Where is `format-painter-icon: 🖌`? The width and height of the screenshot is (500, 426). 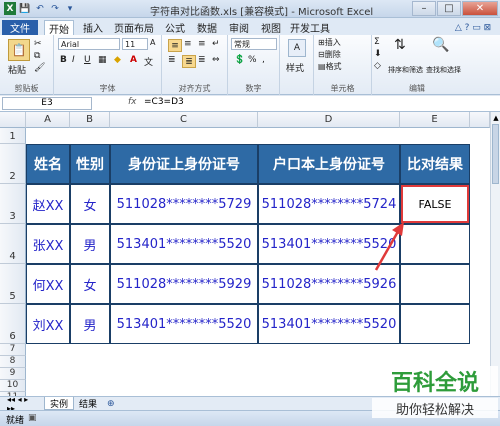 format-painter-icon: 🖌 is located at coordinates (39, 68).